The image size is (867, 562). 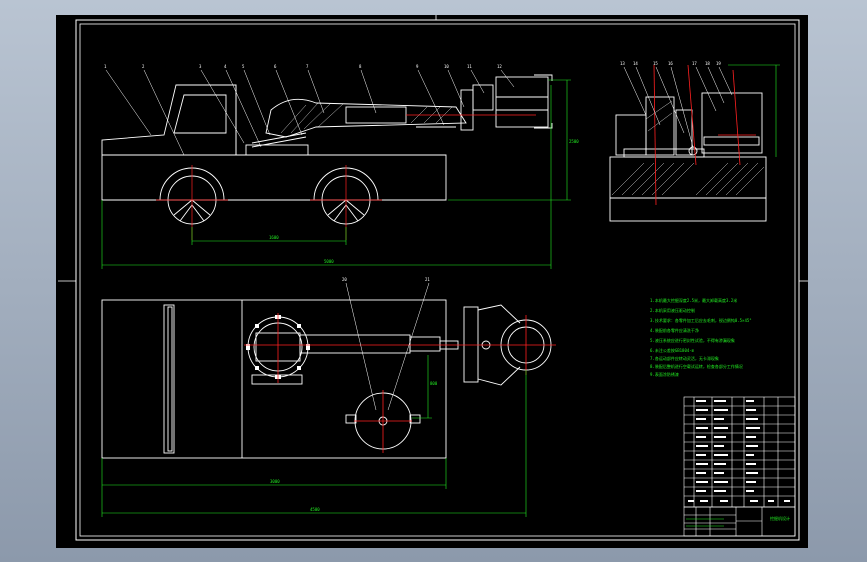 I want to click on gripper-jaws, so click(x=543, y=101).